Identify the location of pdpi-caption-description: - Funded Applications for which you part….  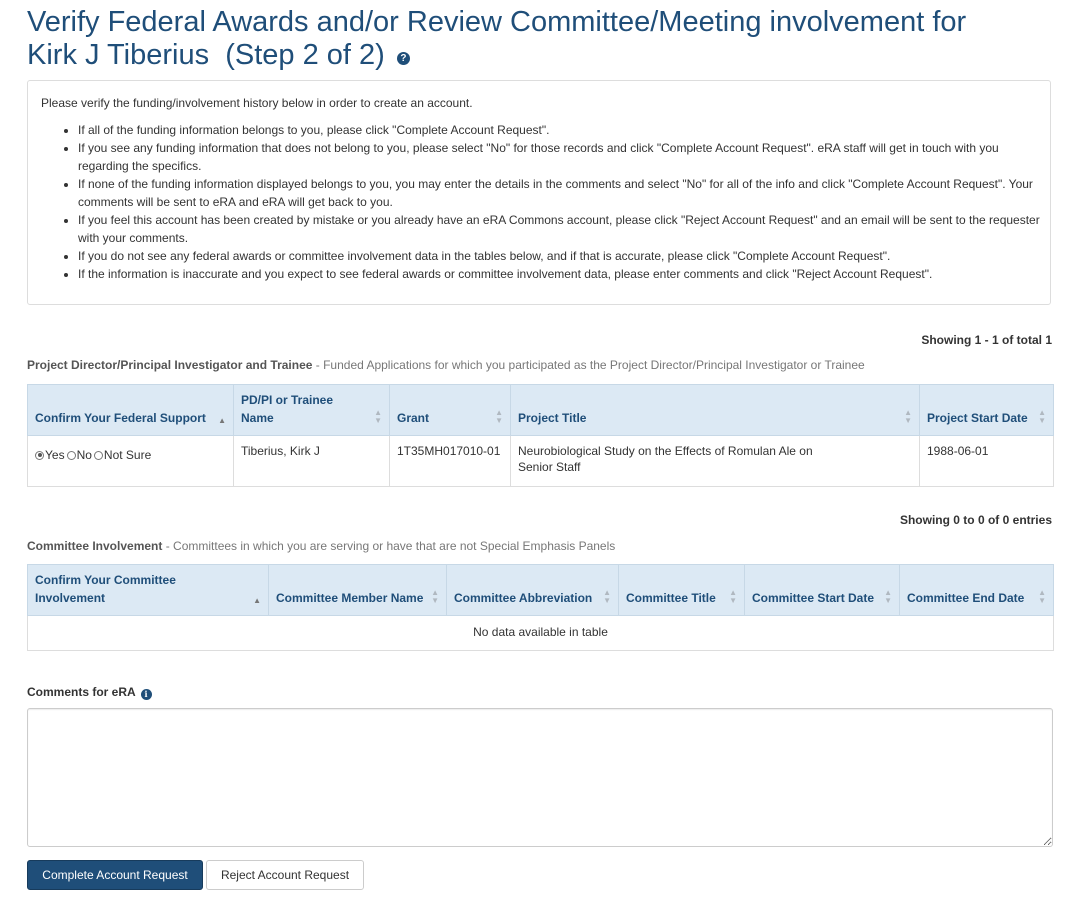
(588, 365).